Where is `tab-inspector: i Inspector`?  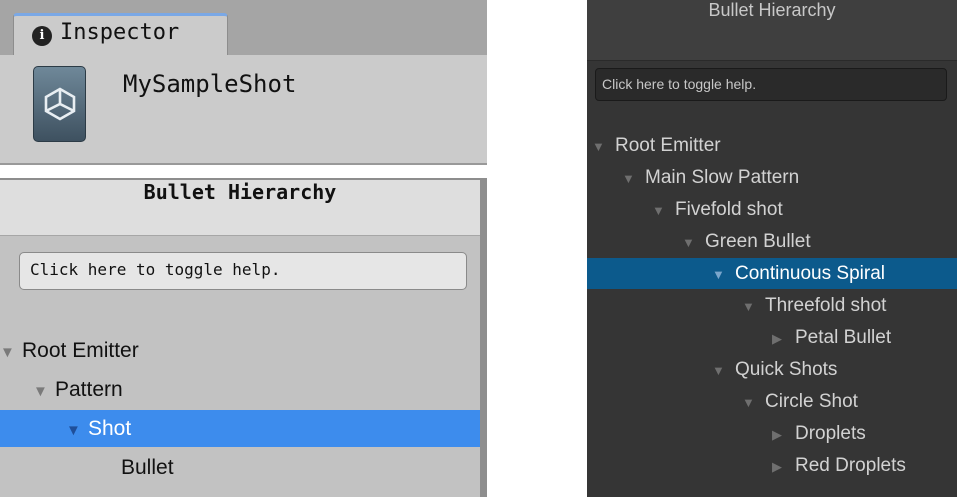
tab-inspector: i Inspector is located at coordinates (120, 34).